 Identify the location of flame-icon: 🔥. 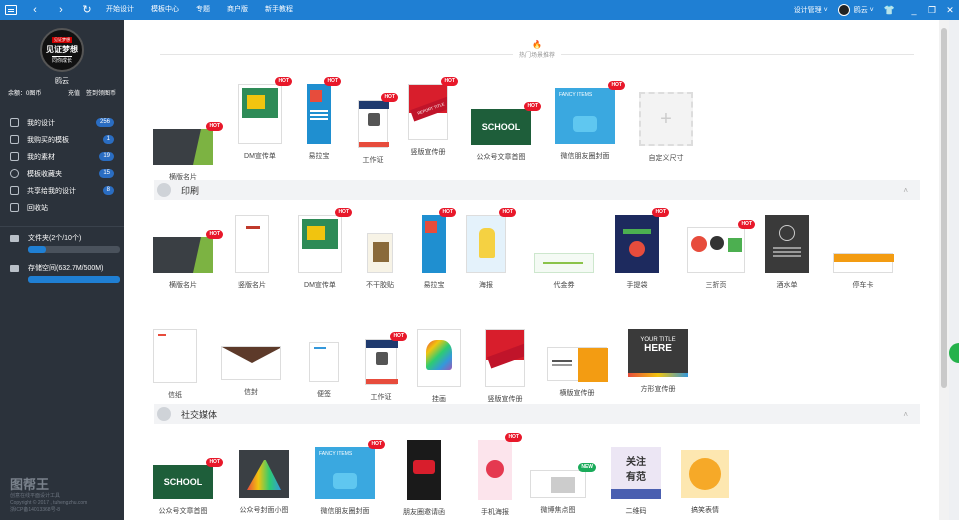
(537, 44).